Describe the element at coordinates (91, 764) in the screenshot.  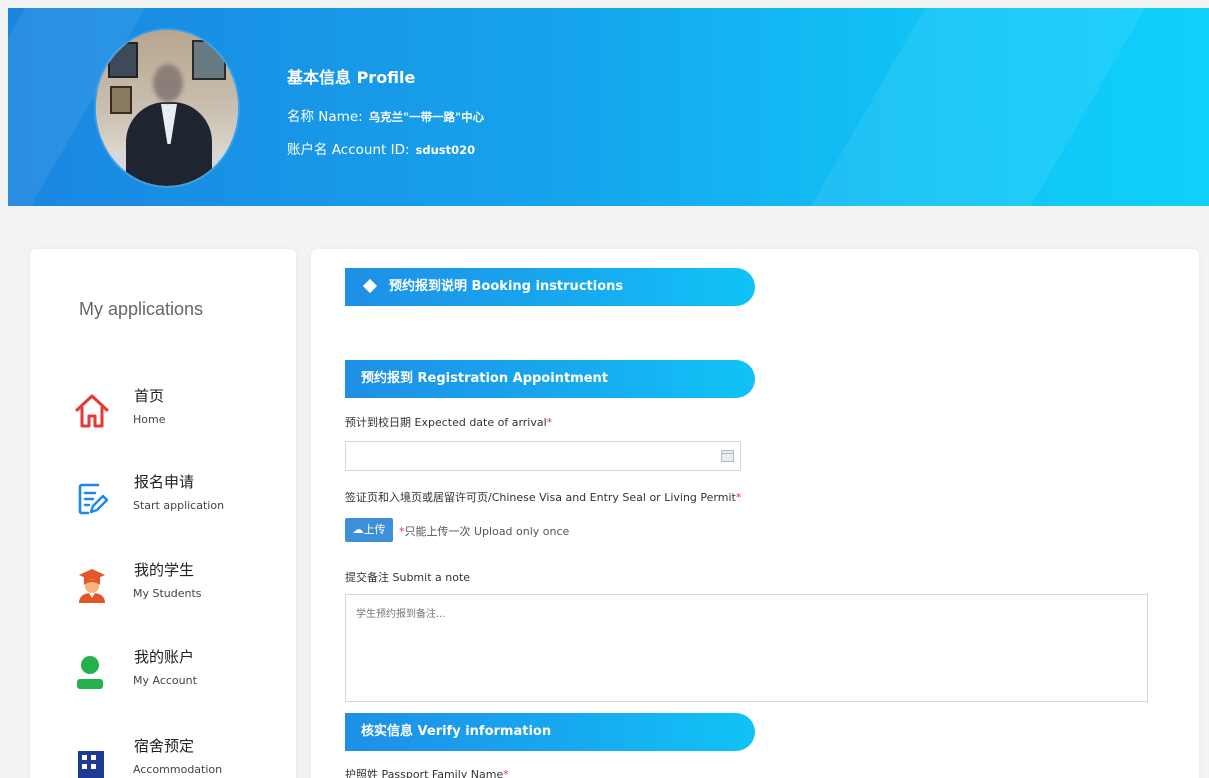
I see `building-icon` at that location.